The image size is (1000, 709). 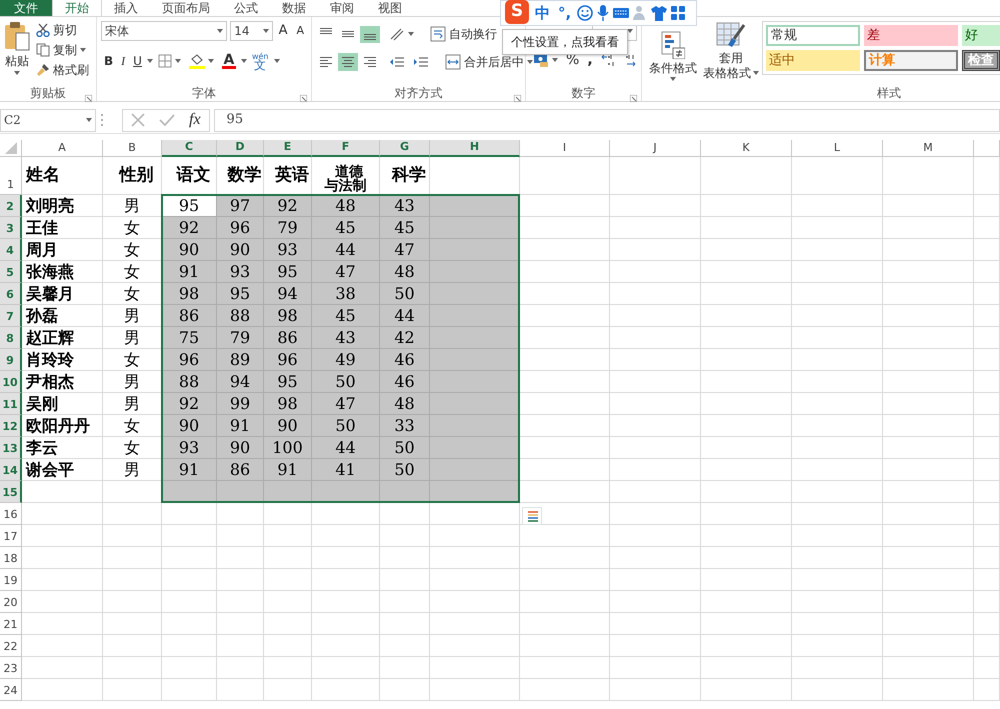 I want to click on table-cell: 48, so click(x=346, y=206).